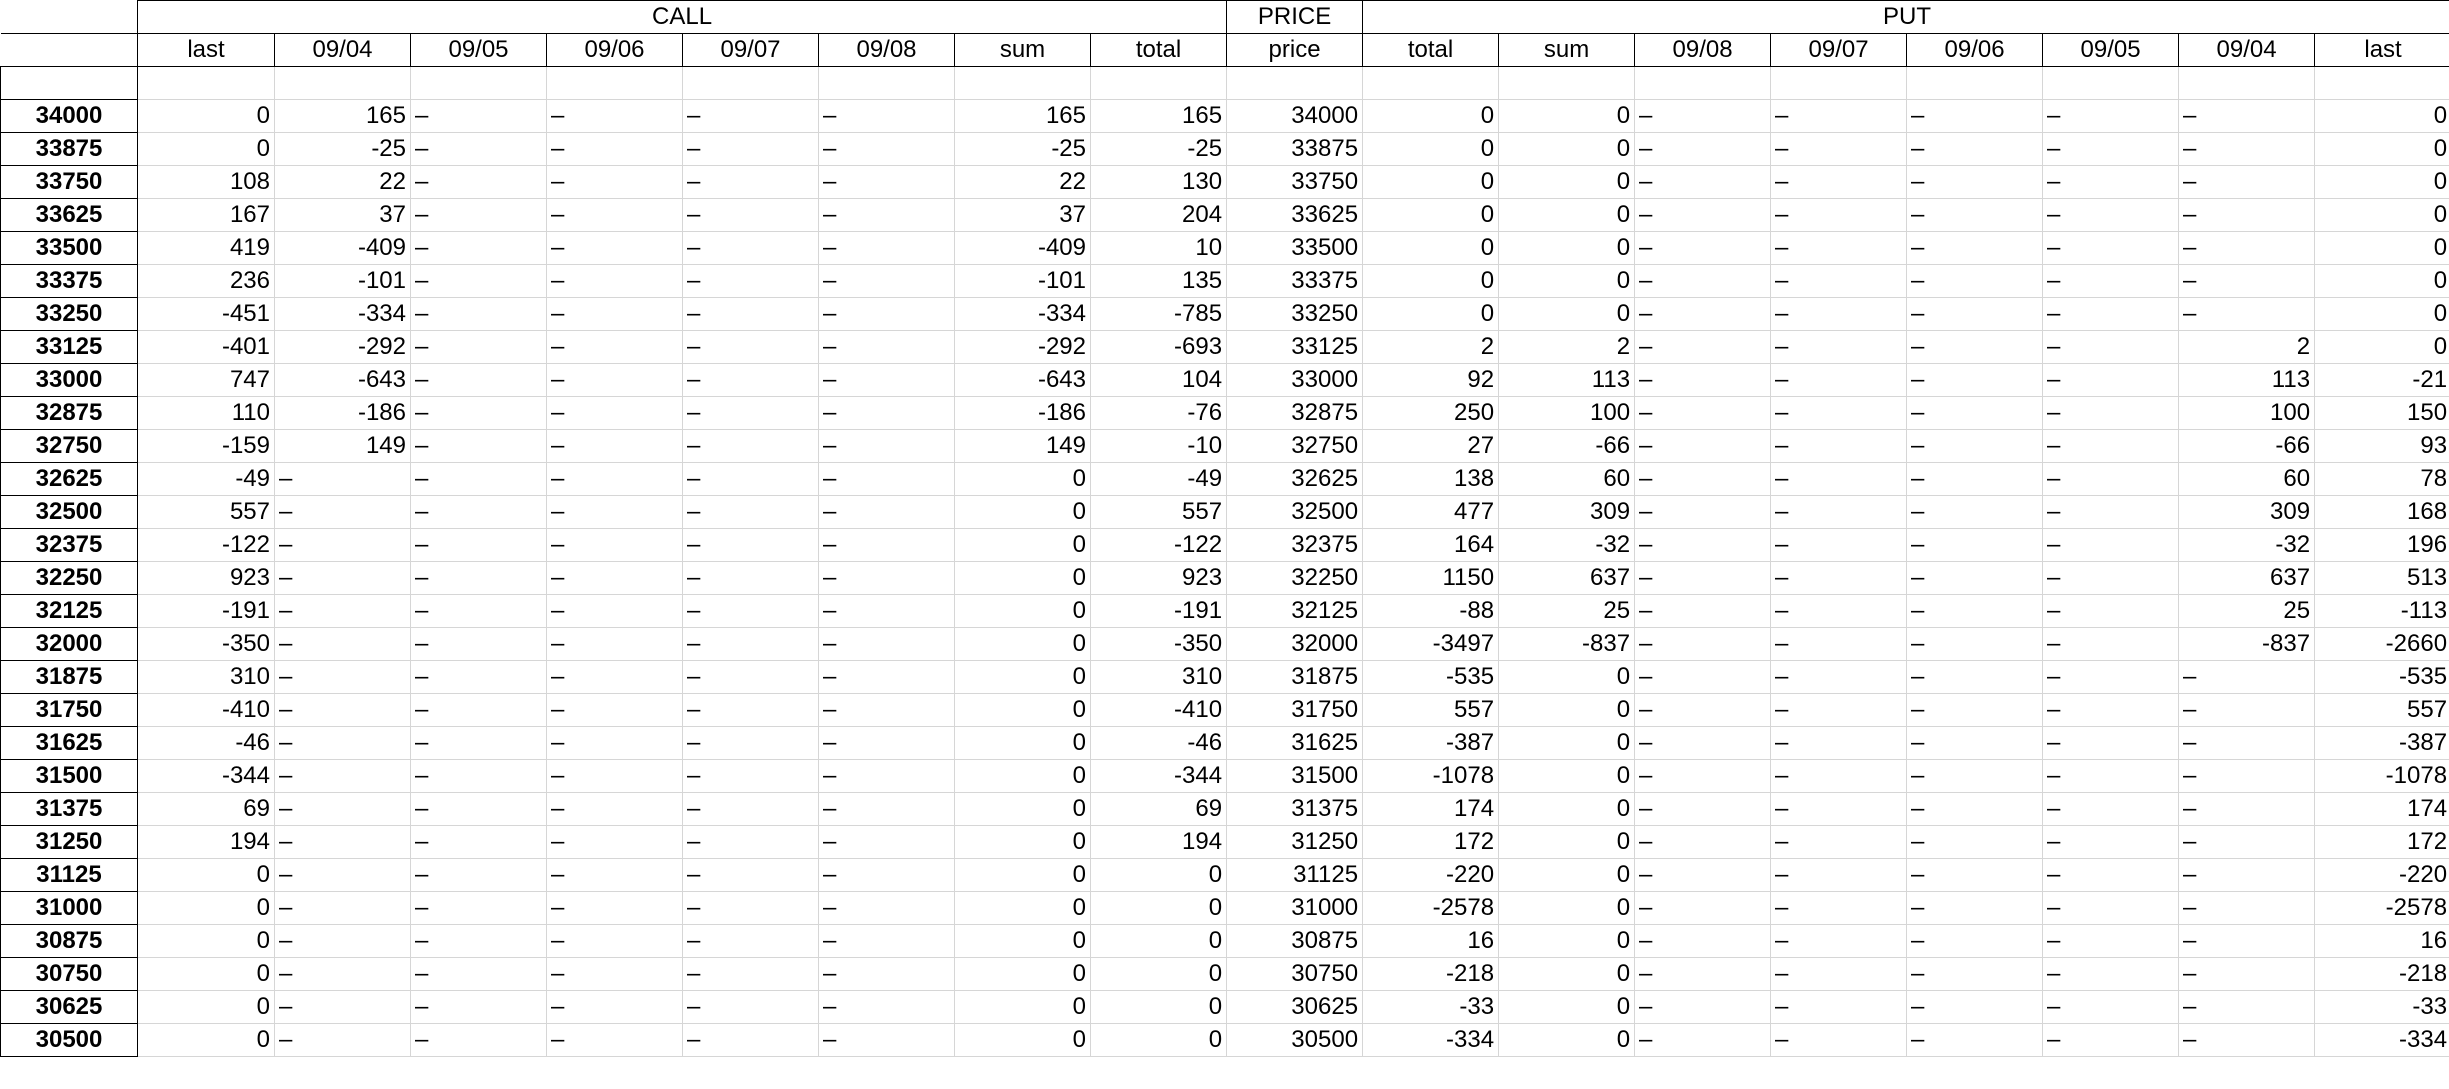 Image resolution: width=2449 pixels, height=1089 pixels. Describe the element at coordinates (206, 841) in the screenshot. I see `data-cell: 194` at that location.